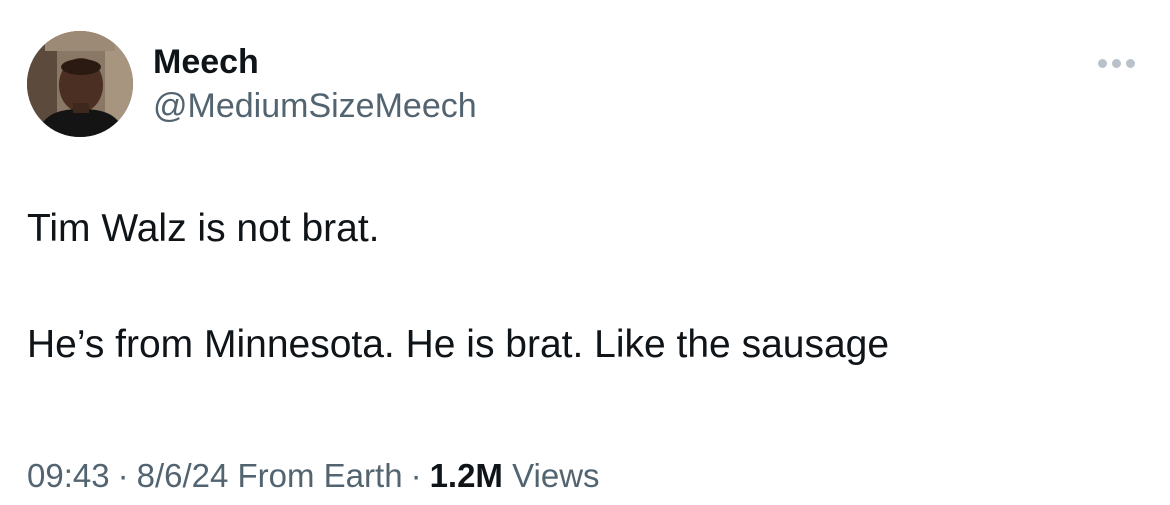  I want to click on avatar, so click(80, 84).